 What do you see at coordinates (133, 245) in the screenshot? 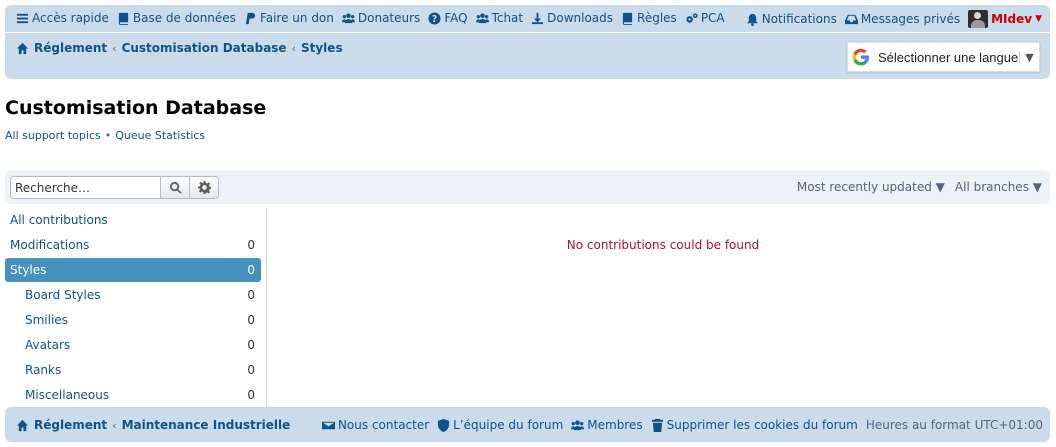
I see `sidebar-item-modifications: Modifications 0` at bounding box center [133, 245].